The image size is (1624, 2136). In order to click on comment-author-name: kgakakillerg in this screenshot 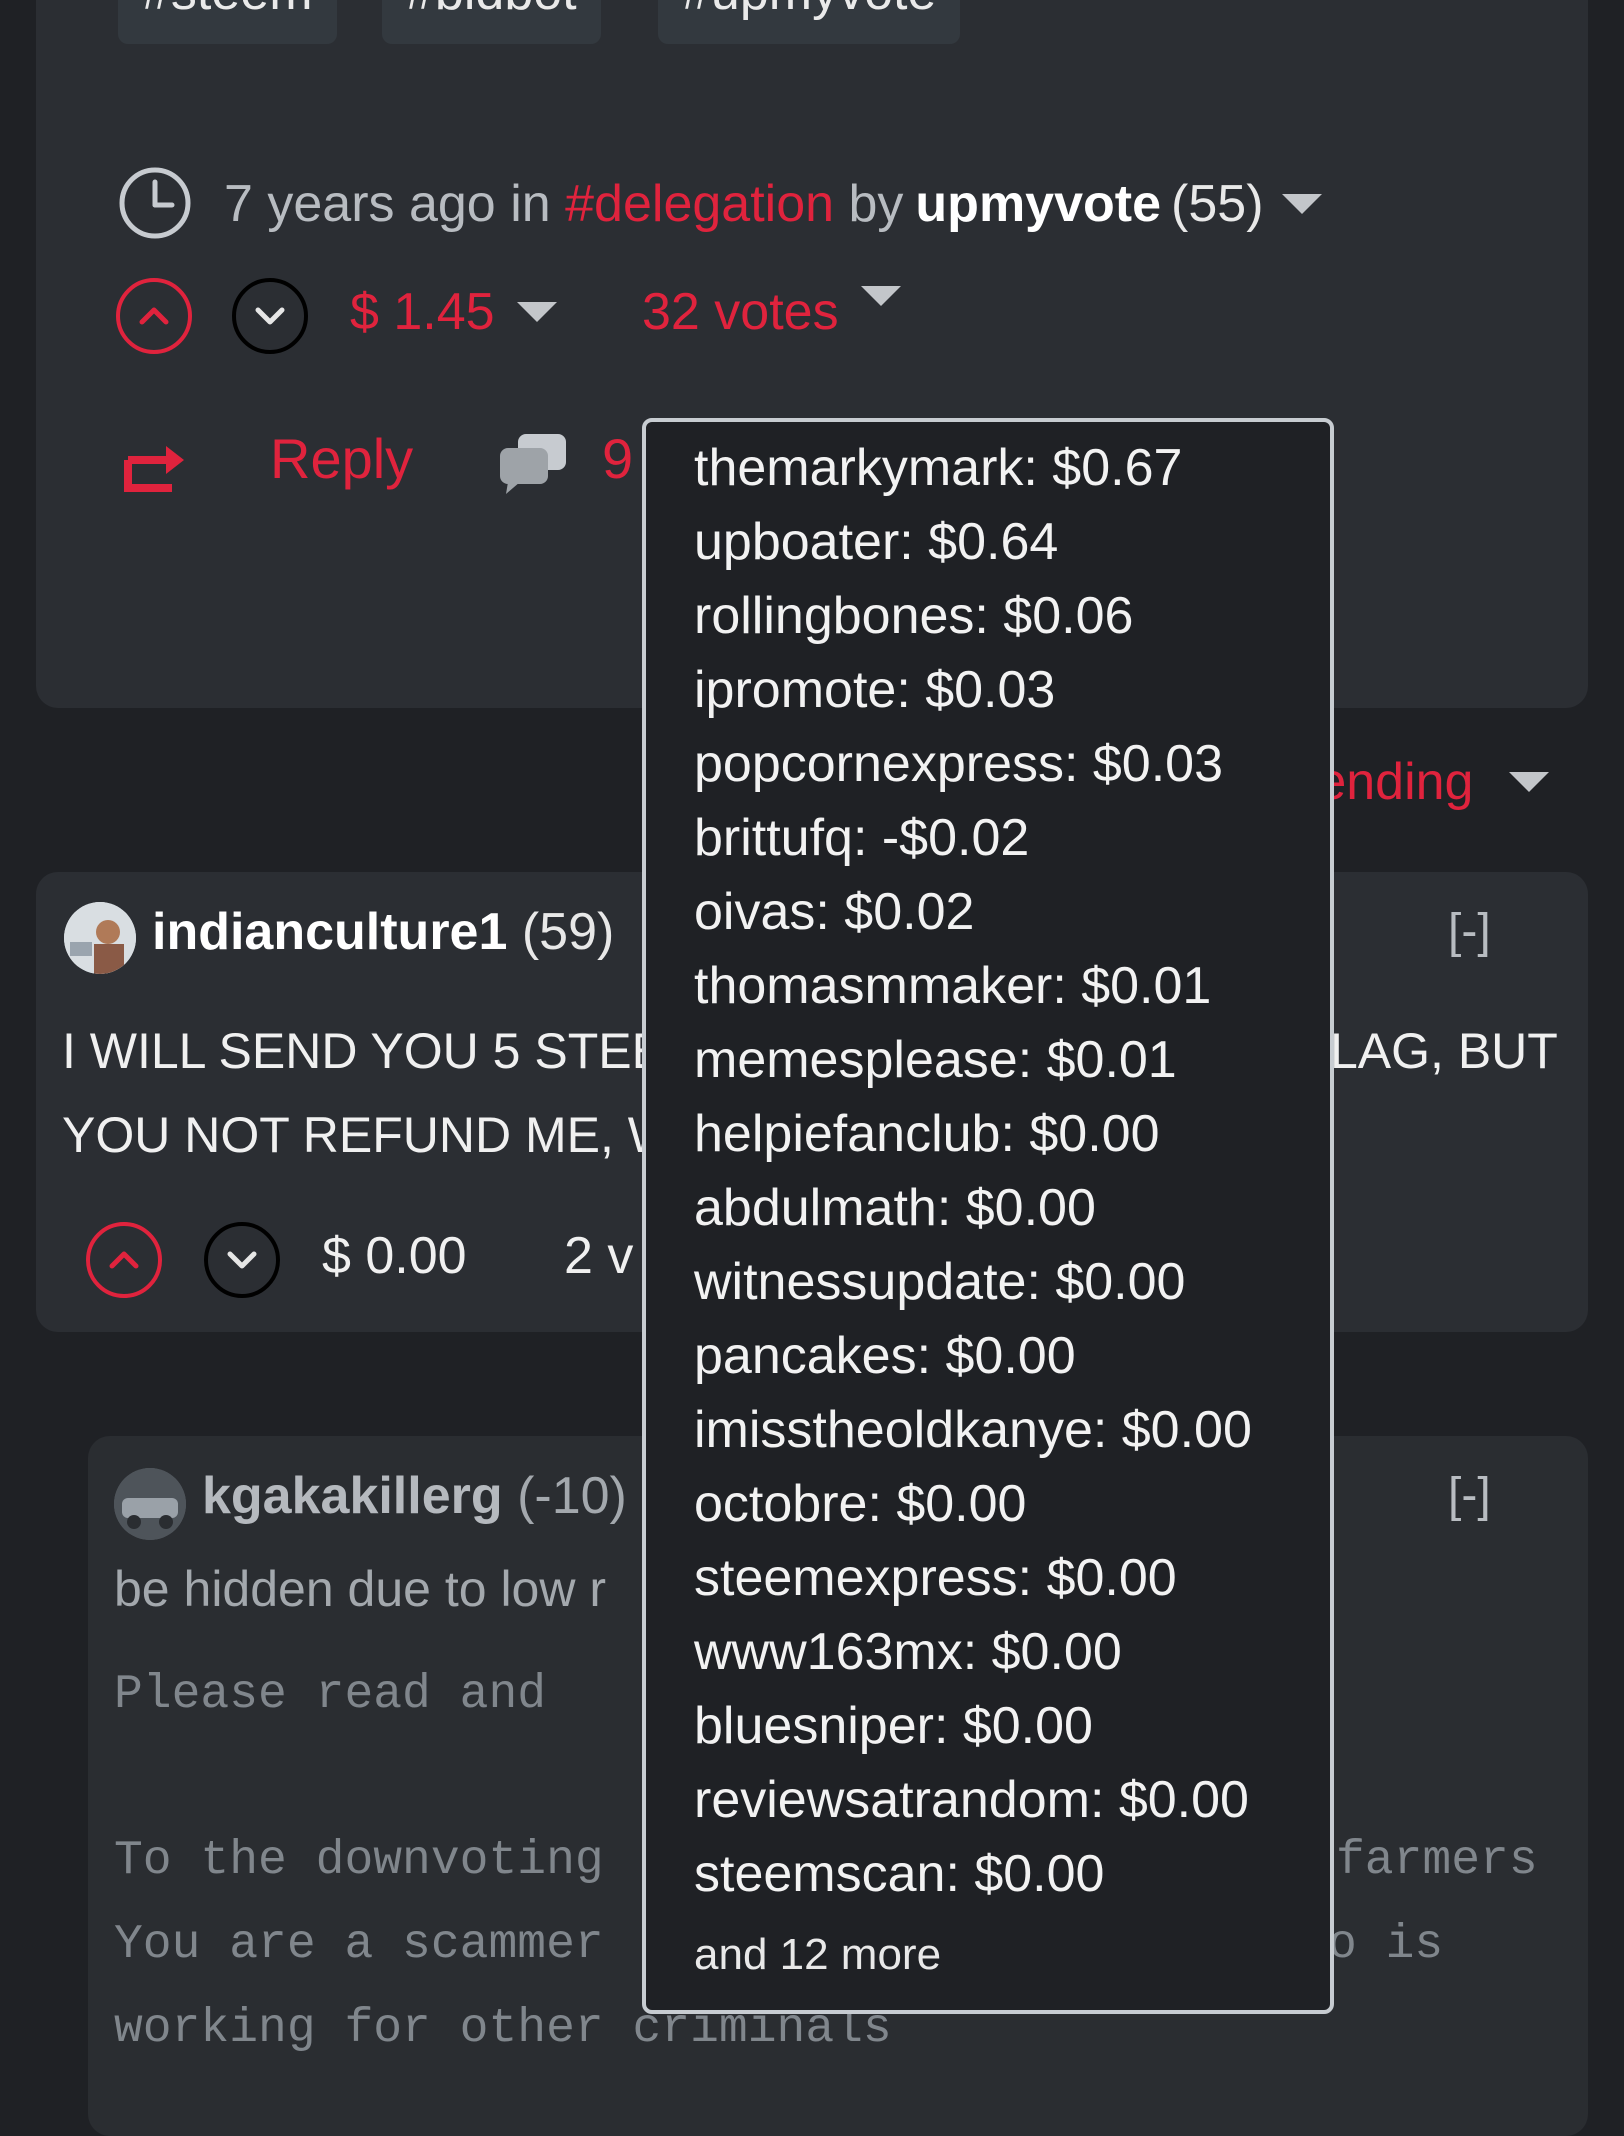, I will do `click(352, 1496)`.